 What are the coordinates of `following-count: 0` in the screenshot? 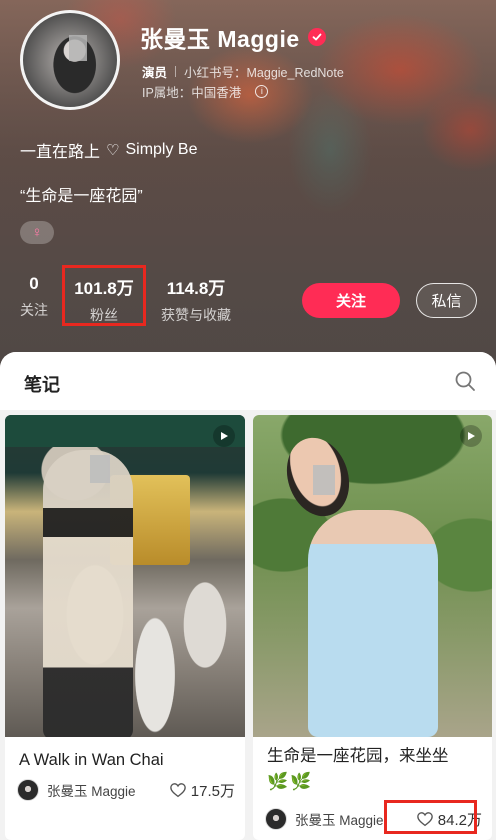 It's located at (34, 283).